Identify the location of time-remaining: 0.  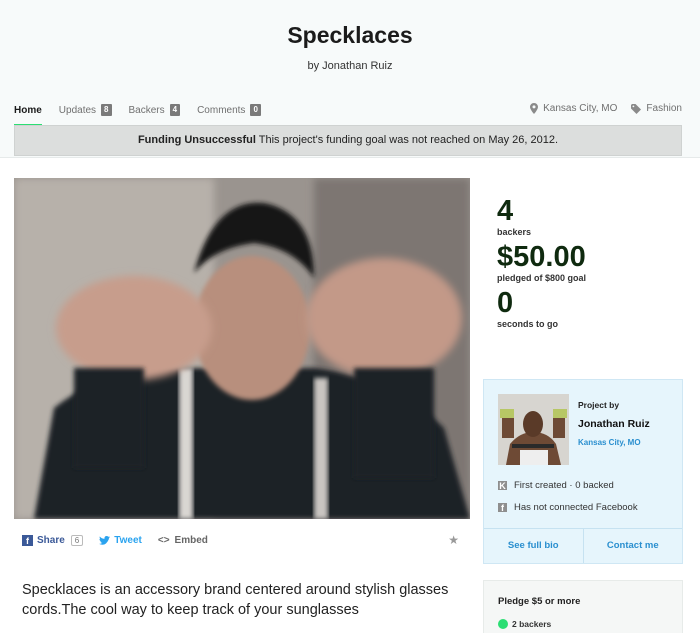
(505, 303).